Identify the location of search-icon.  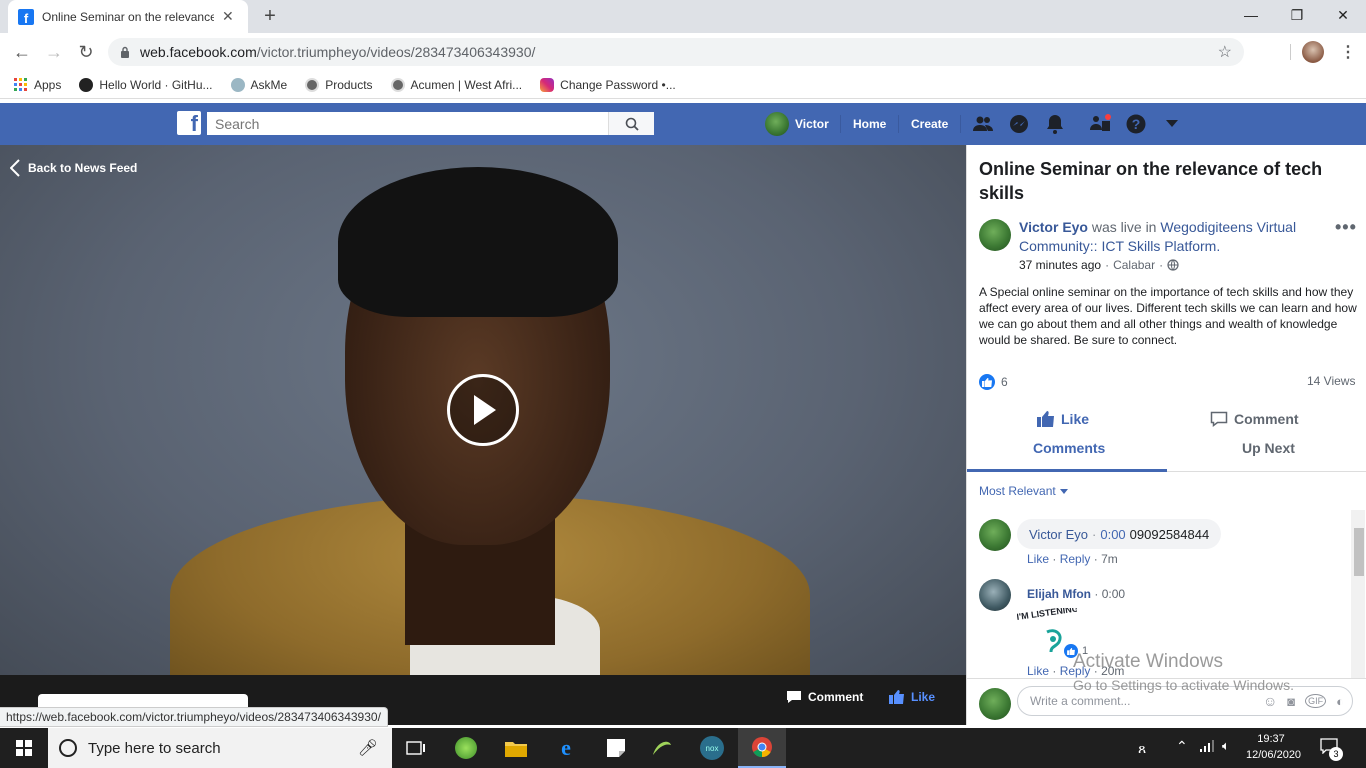
(632, 124).